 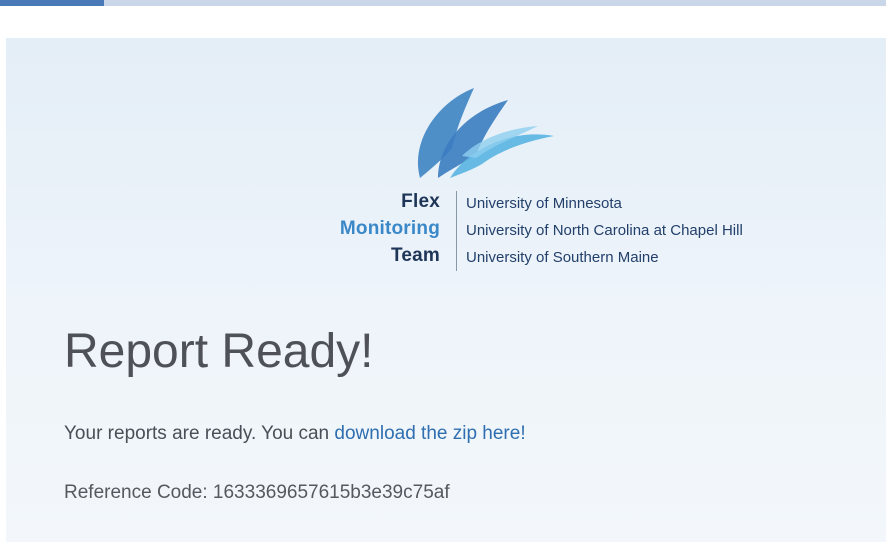 I want to click on reference-code-line: Reference Code: 1633369657615b3e39c75af, so click(x=257, y=493).